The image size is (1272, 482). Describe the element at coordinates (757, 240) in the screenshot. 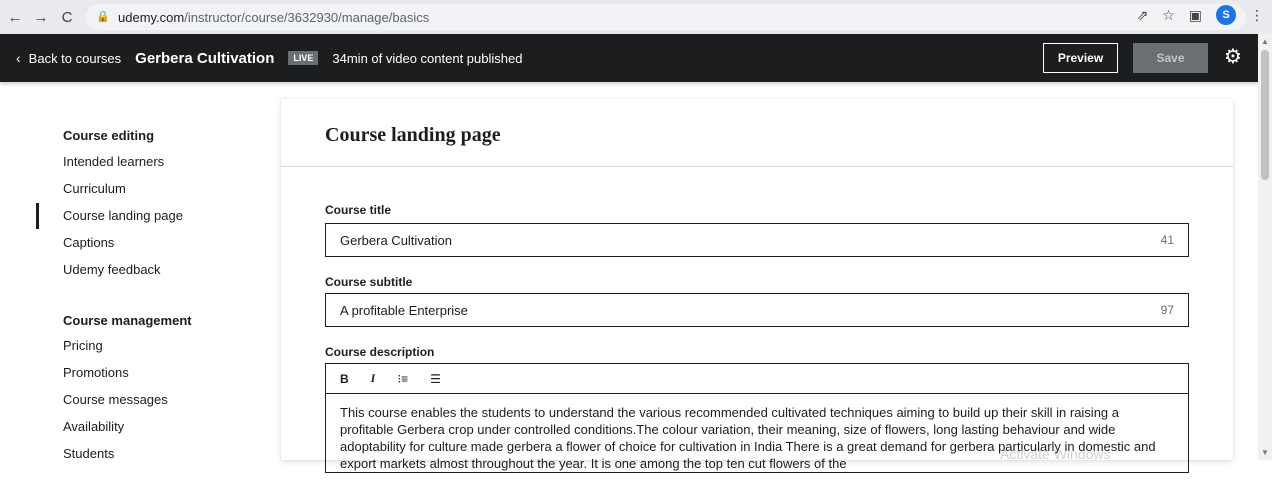

I see `course-title-input: Gerbera Cultivation 41` at that location.